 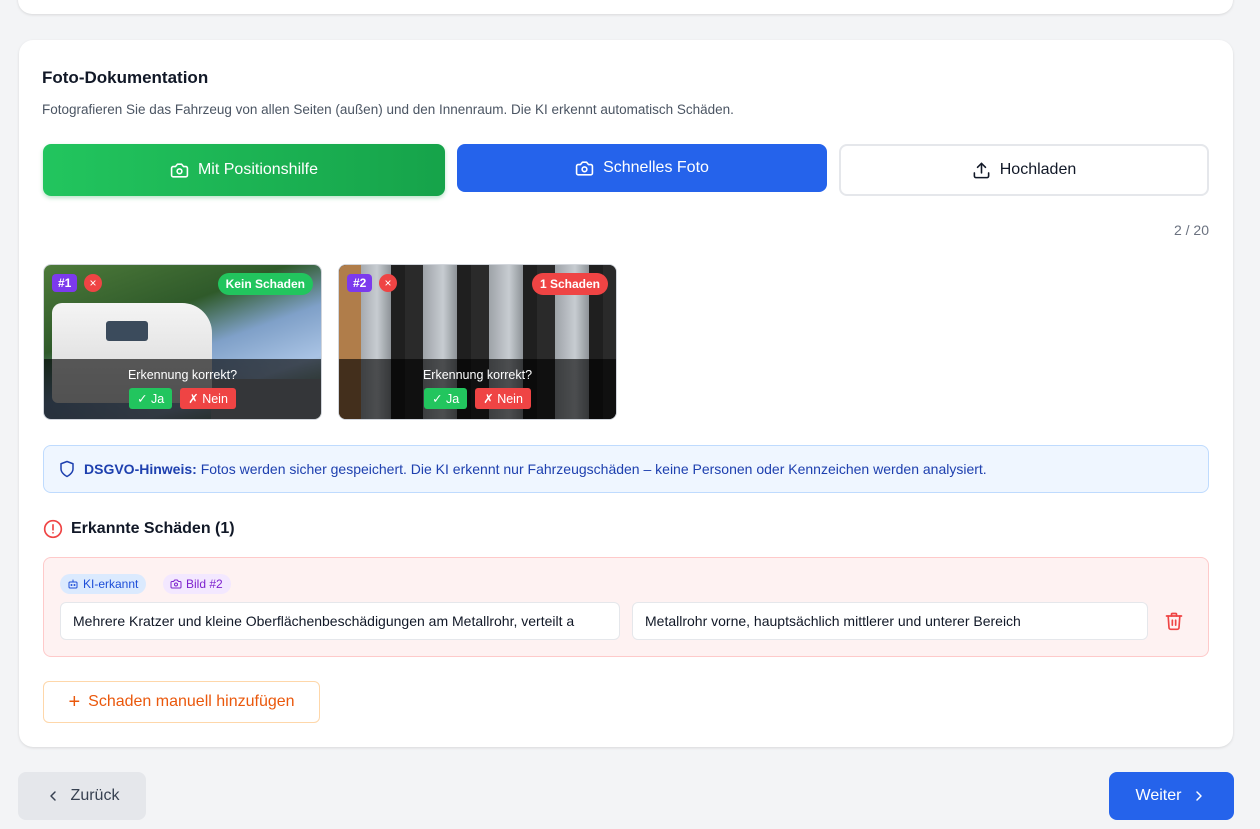 What do you see at coordinates (125, 77) in the screenshot?
I see `section-title: Foto-Dokumentation` at bounding box center [125, 77].